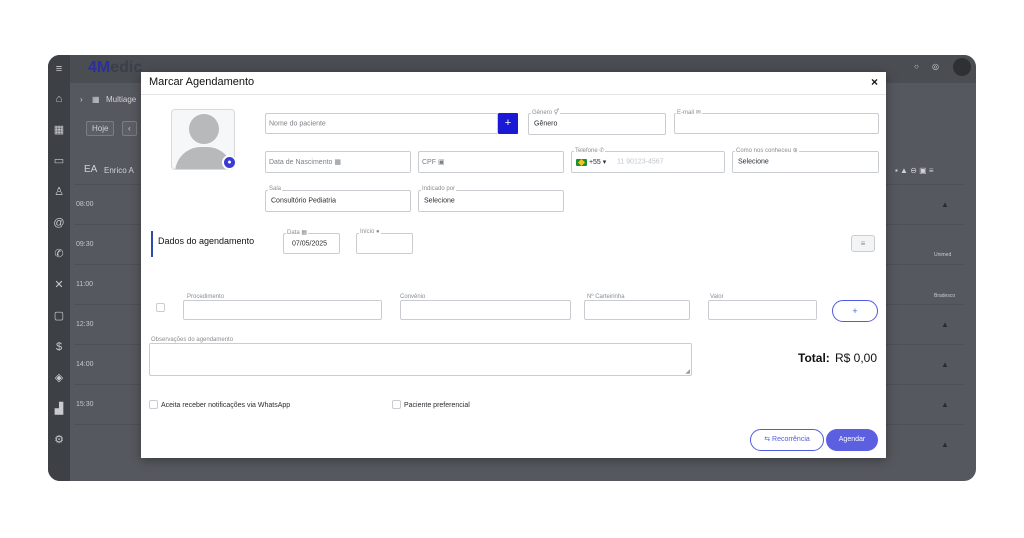 The height and width of the screenshot is (538, 1024). I want to click on start-time-field, so click(384, 243).